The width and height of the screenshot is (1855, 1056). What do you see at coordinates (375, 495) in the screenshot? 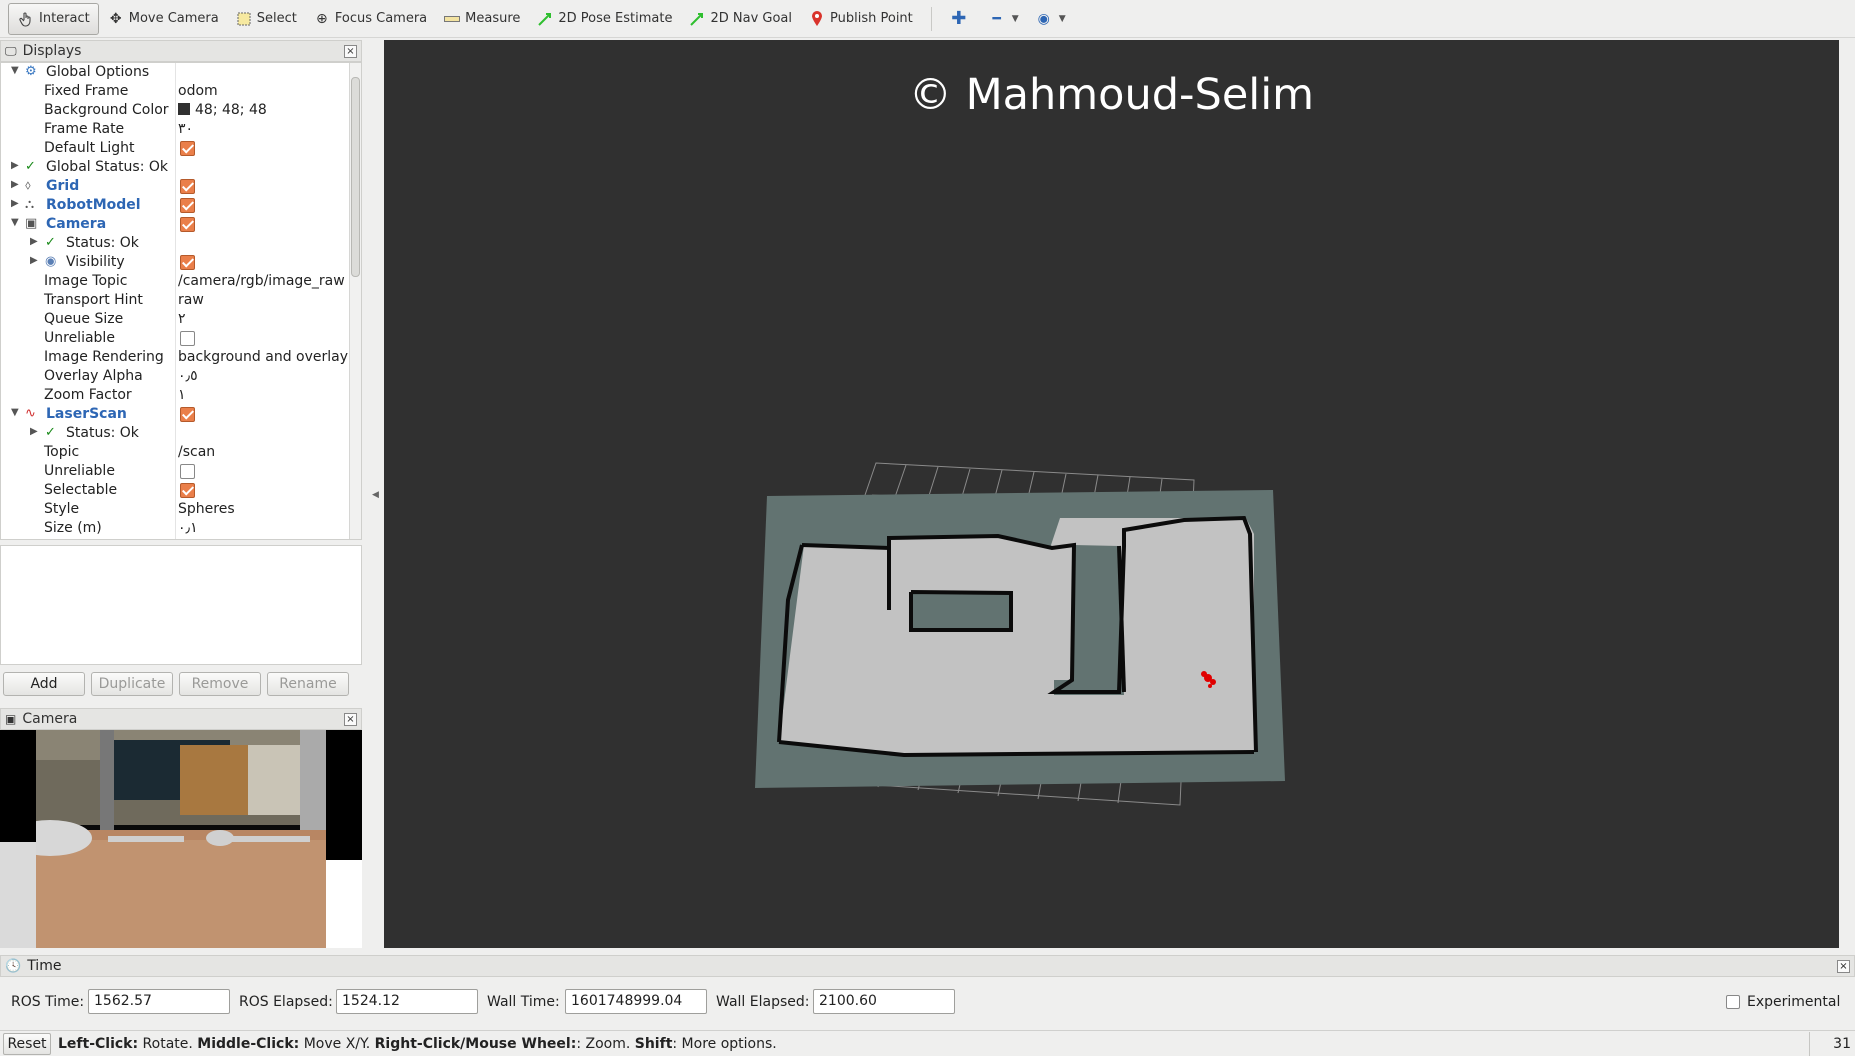
I see `left-splitter-handle: ◀` at bounding box center [375, 495].